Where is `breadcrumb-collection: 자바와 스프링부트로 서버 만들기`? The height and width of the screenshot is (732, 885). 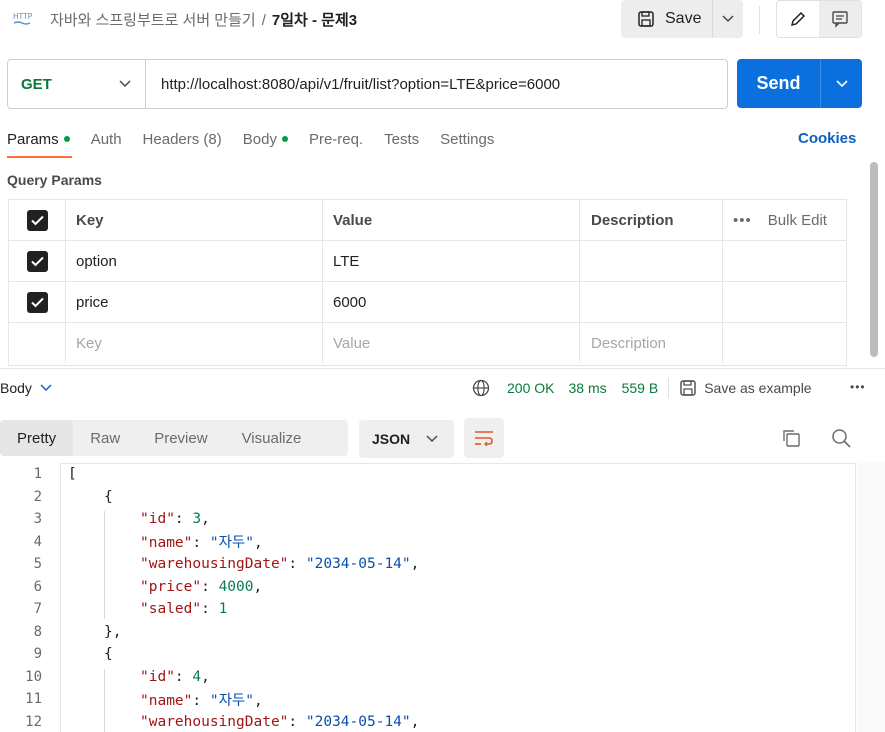
breadcrumb-collection: 자바와 스프링부트로 서버 만들기 is located at coordinates (153, 20).